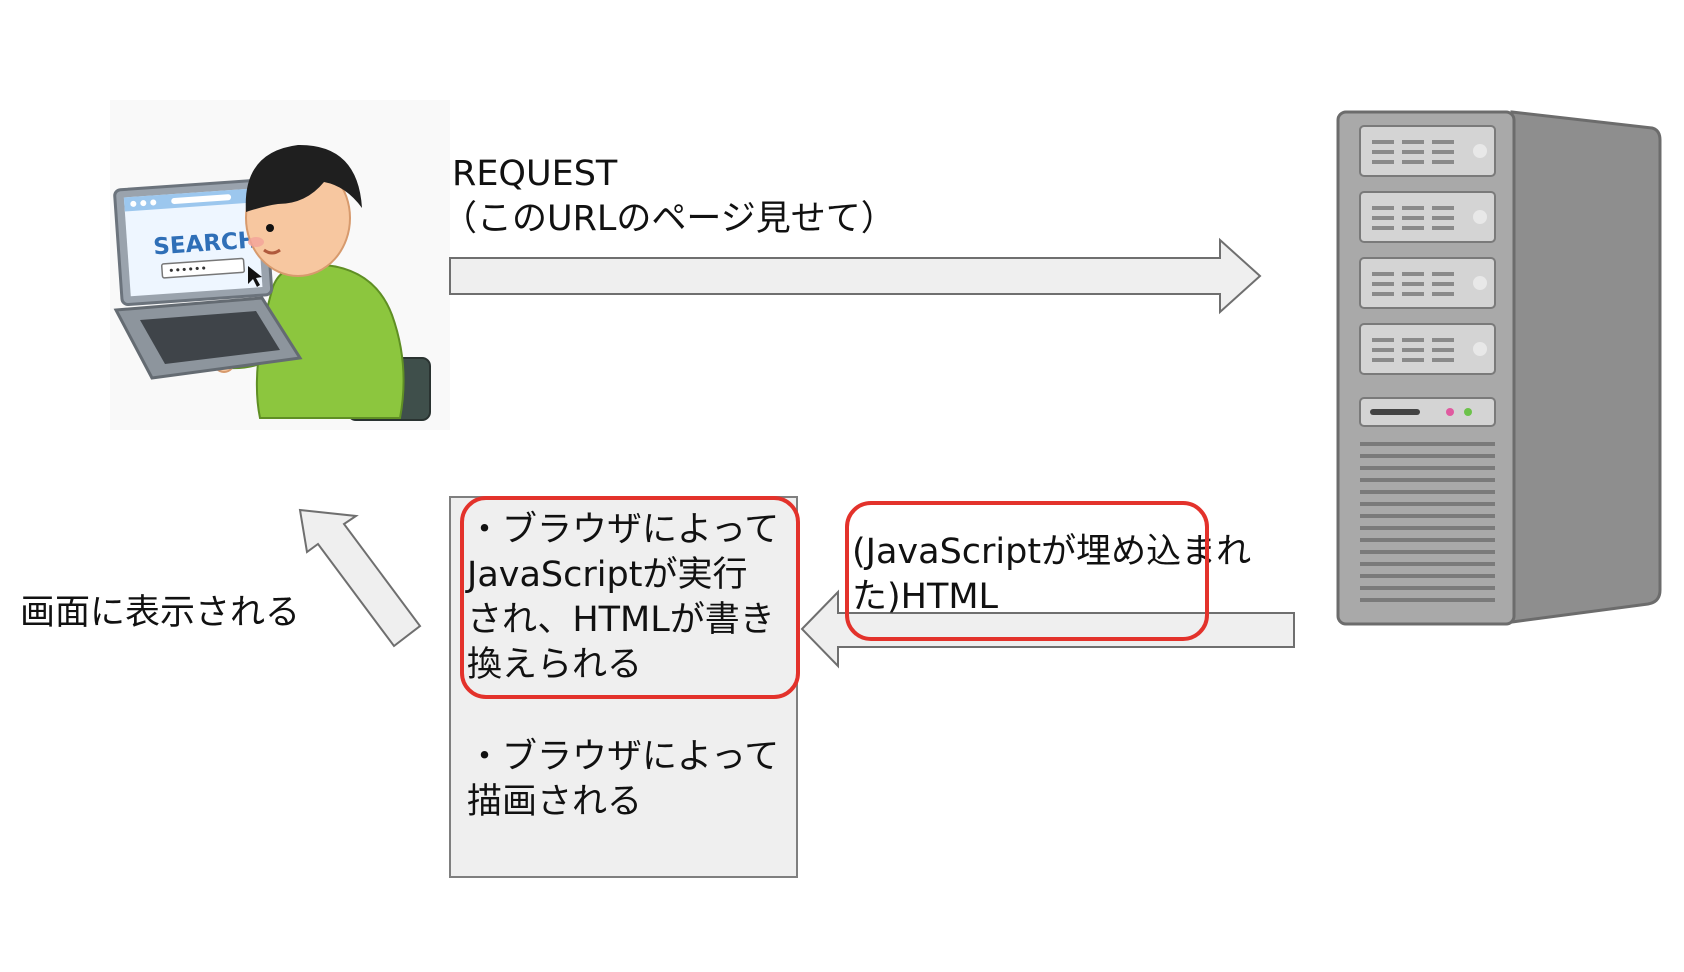 The image size is (1684, 972). I want to click on display-label: 画面に表示される, so click(160, 613).